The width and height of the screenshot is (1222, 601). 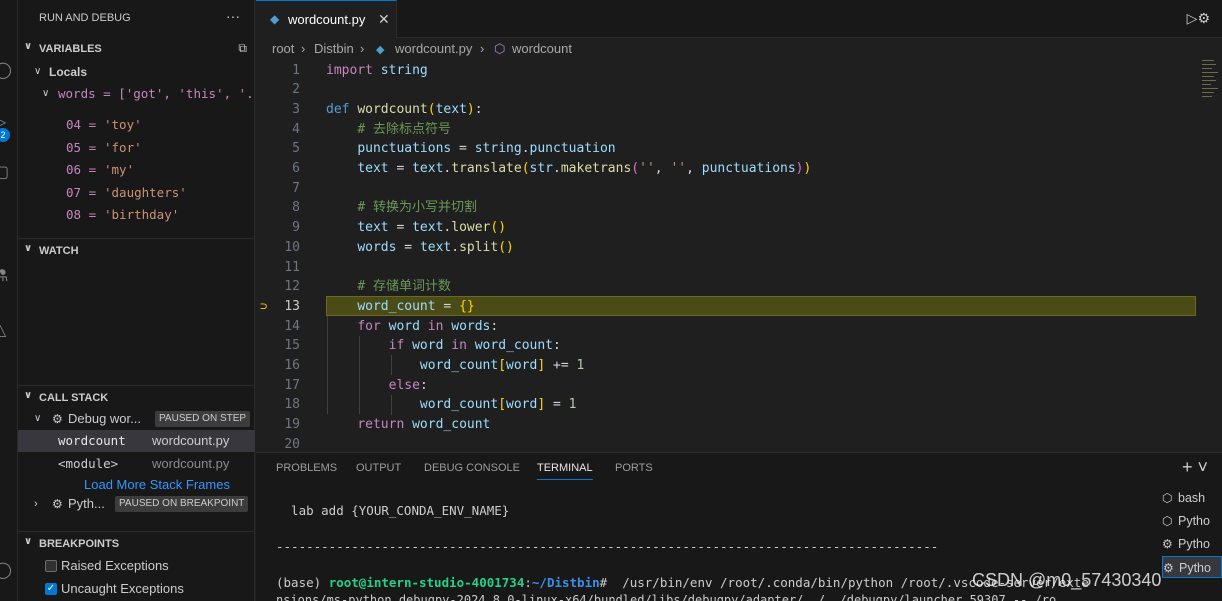 What do you see at coordinates (634, 468) in the screenshot?
I see `panel-tab-ports: PORTS` at bounding box center [634, 468].